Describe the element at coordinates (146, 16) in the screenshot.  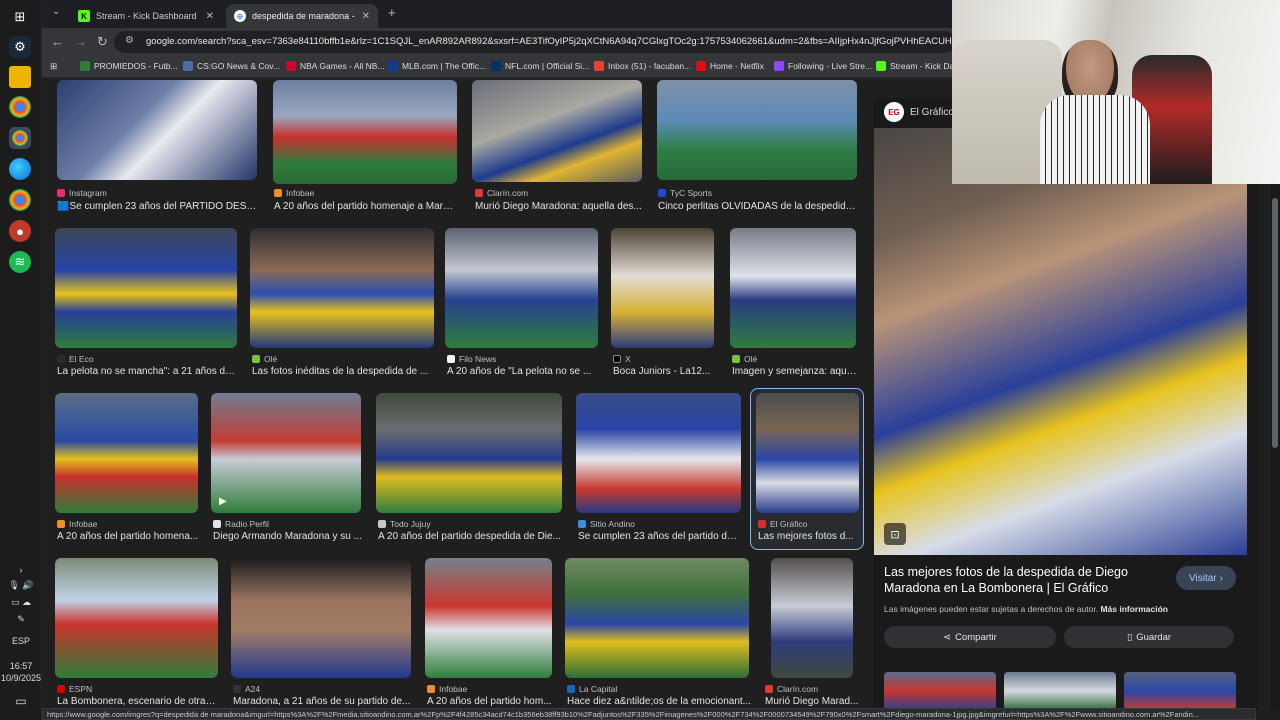
I see `tab-kick-dashboard: K Stream - Kick Dashboard ✕` at that location.